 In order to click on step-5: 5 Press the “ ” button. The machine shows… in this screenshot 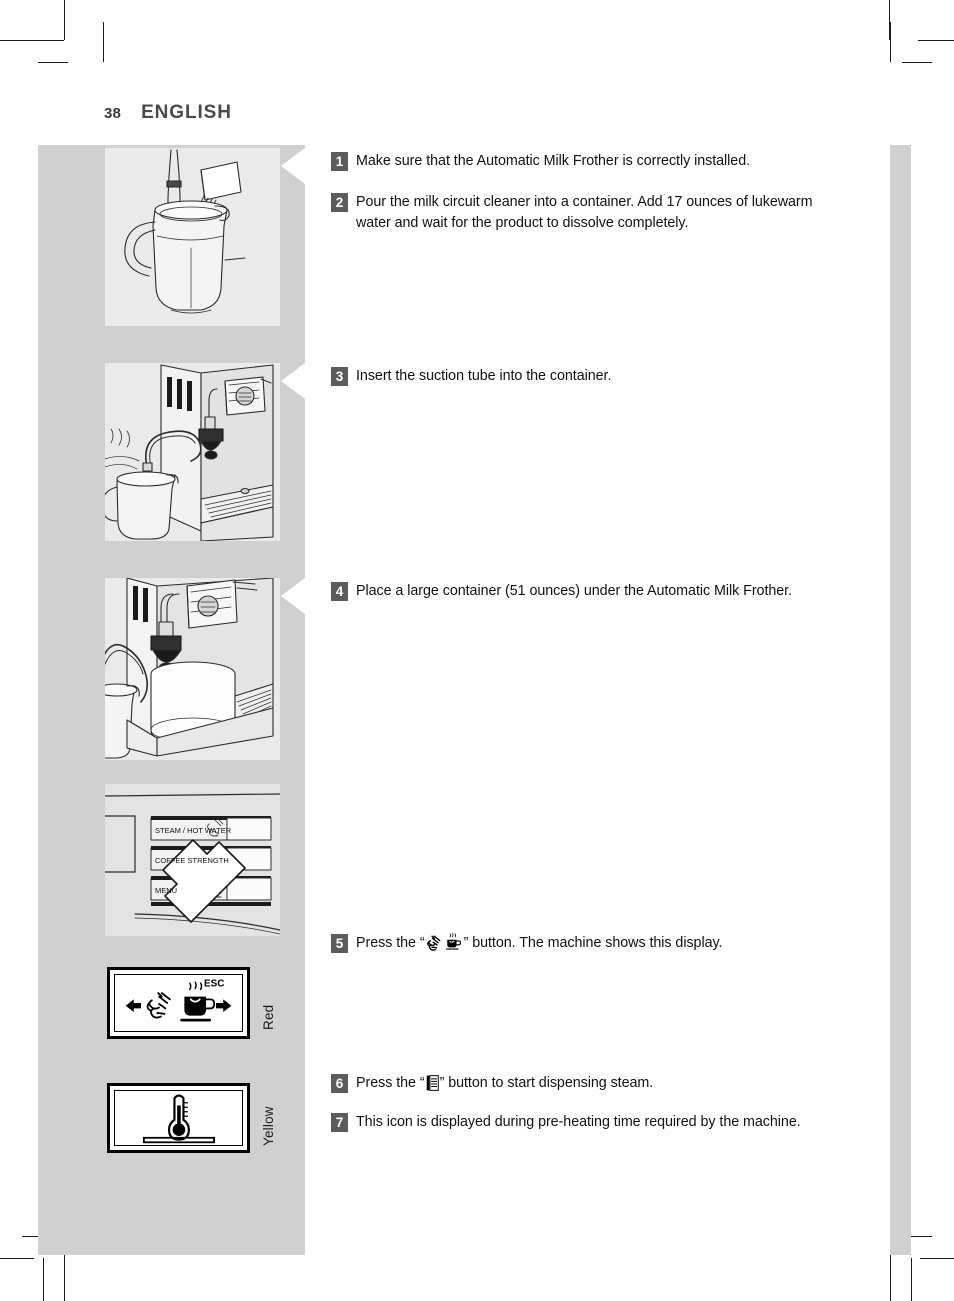, I will do `click(596, 945)`.